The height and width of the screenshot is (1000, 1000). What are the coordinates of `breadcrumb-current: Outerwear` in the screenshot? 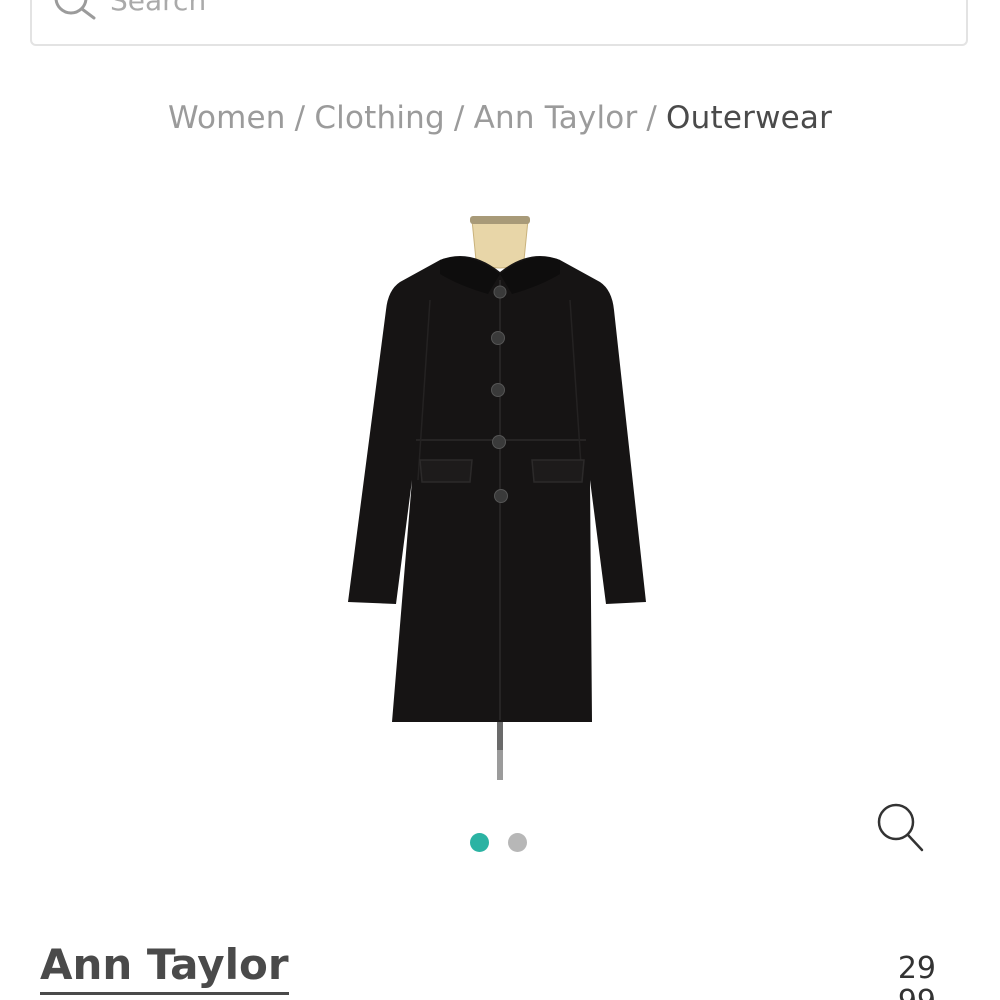 It's located at (749, 118).